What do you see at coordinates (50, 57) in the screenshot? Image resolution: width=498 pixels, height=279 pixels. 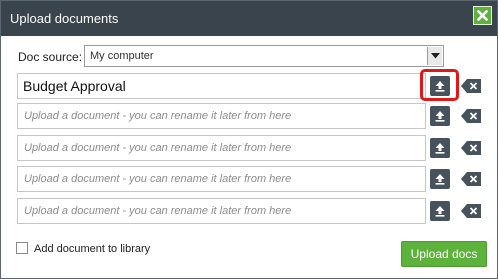 I see `doc-source-label: Doc source:` at bounding box center [50, 57].